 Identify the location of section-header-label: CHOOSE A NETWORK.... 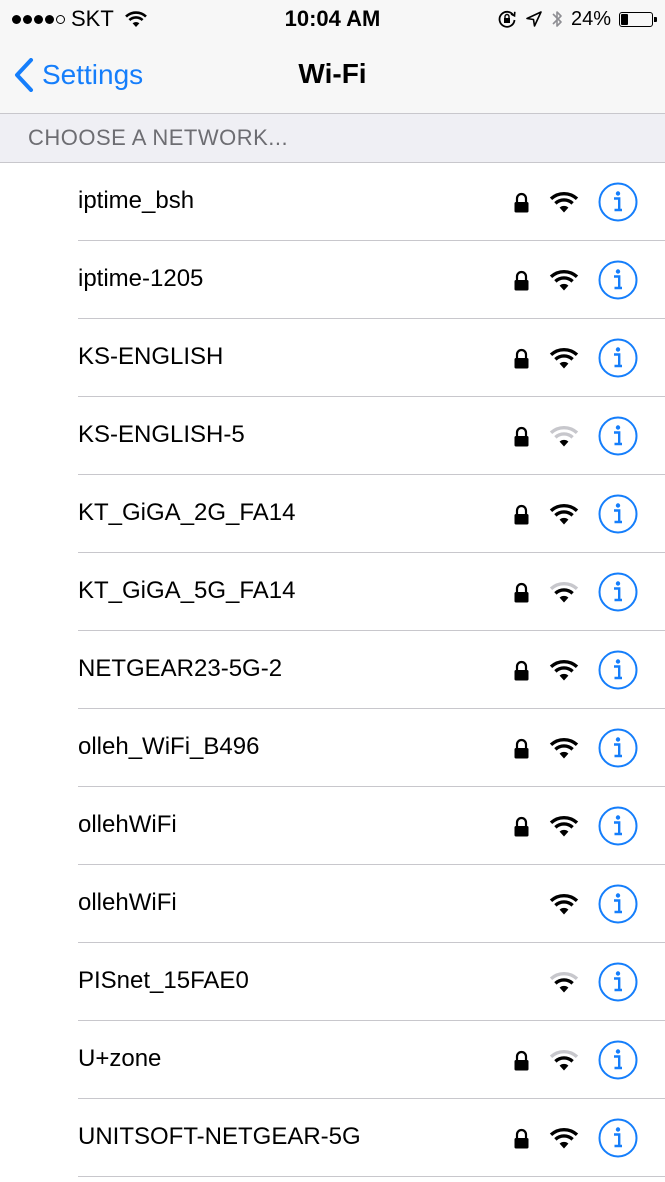
(158, 137).